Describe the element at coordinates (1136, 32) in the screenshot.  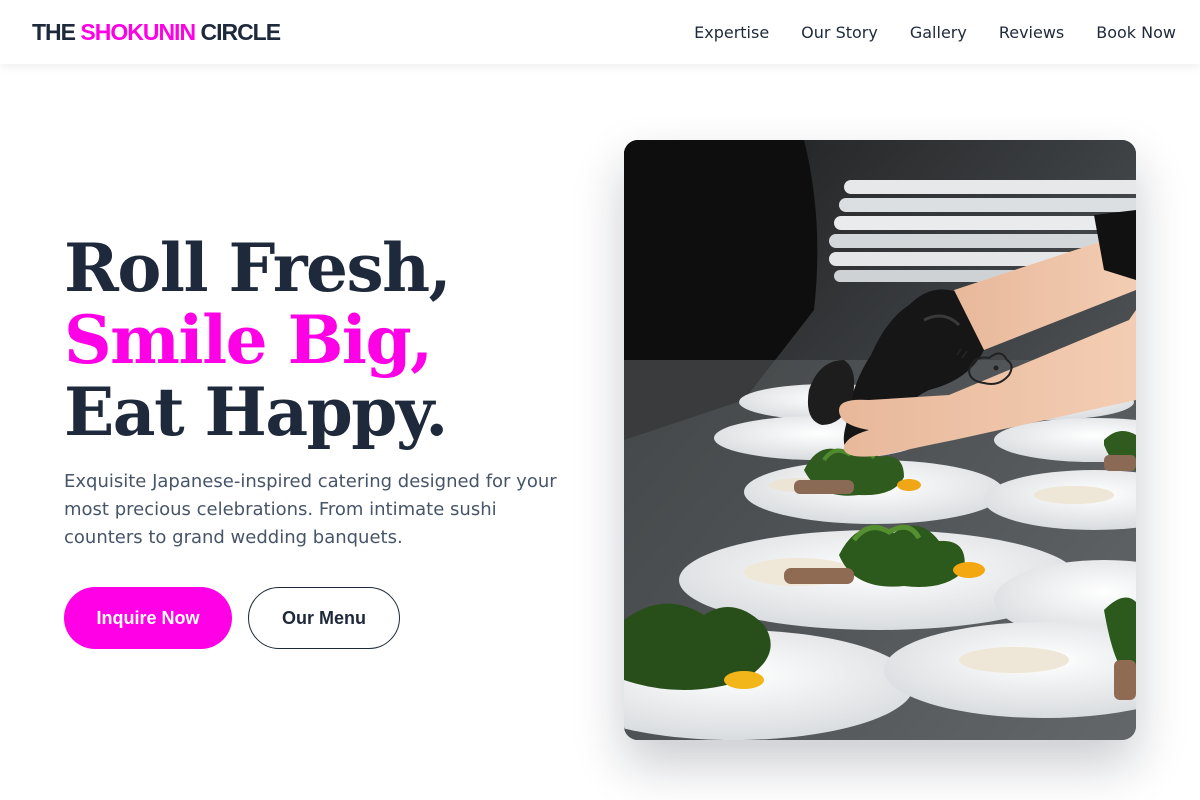
I see `nav-book-now: Book Now` at that location.